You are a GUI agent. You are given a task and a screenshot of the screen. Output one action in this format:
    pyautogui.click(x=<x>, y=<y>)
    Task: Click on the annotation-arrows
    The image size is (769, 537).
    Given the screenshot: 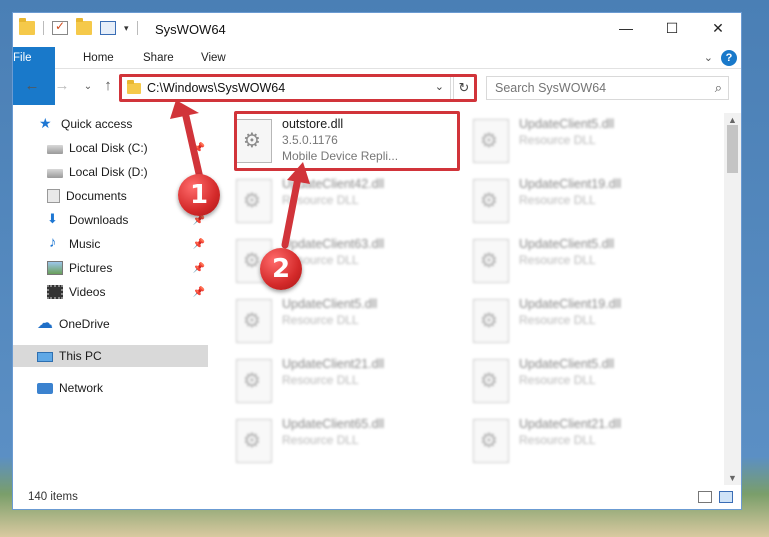 What is the action you would take?
    pyautogui.click(x=240, y=174)
    